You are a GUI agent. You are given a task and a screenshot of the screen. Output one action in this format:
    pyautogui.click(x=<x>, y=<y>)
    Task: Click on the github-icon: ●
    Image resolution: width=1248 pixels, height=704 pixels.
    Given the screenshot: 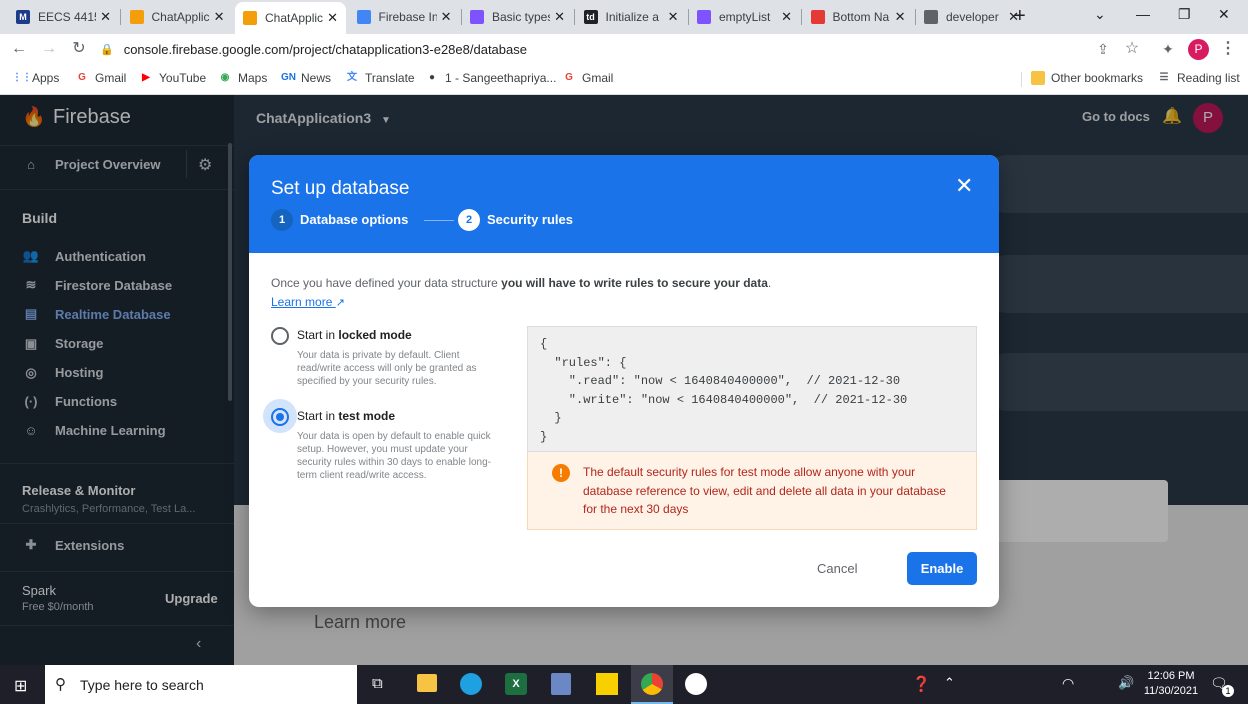 What is the action you would take?
    pyautogui.click(x=432, y=77)
    